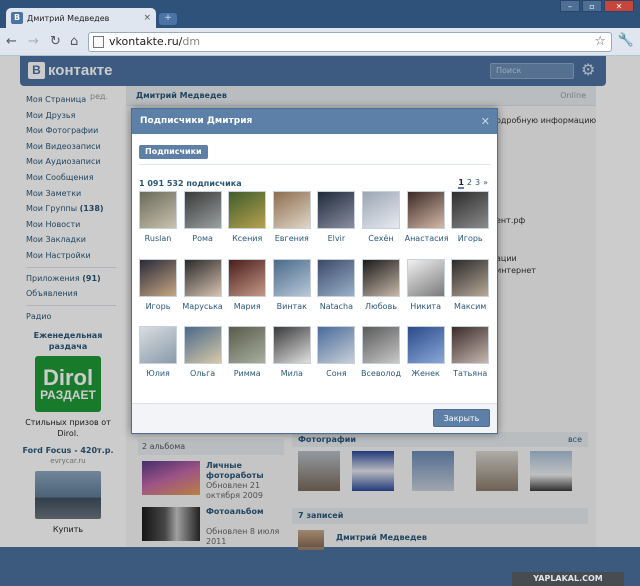 The height and width of the screenshot is (586, 640). I want to click on follower-item: Римма, so click(247, 352).